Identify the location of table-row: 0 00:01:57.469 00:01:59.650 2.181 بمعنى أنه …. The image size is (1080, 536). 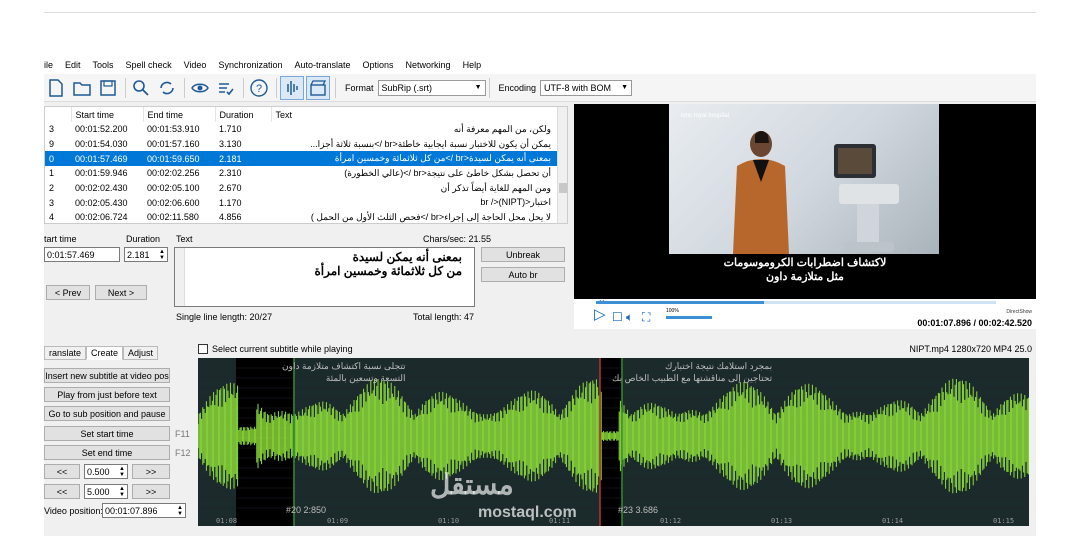
(302, 159).